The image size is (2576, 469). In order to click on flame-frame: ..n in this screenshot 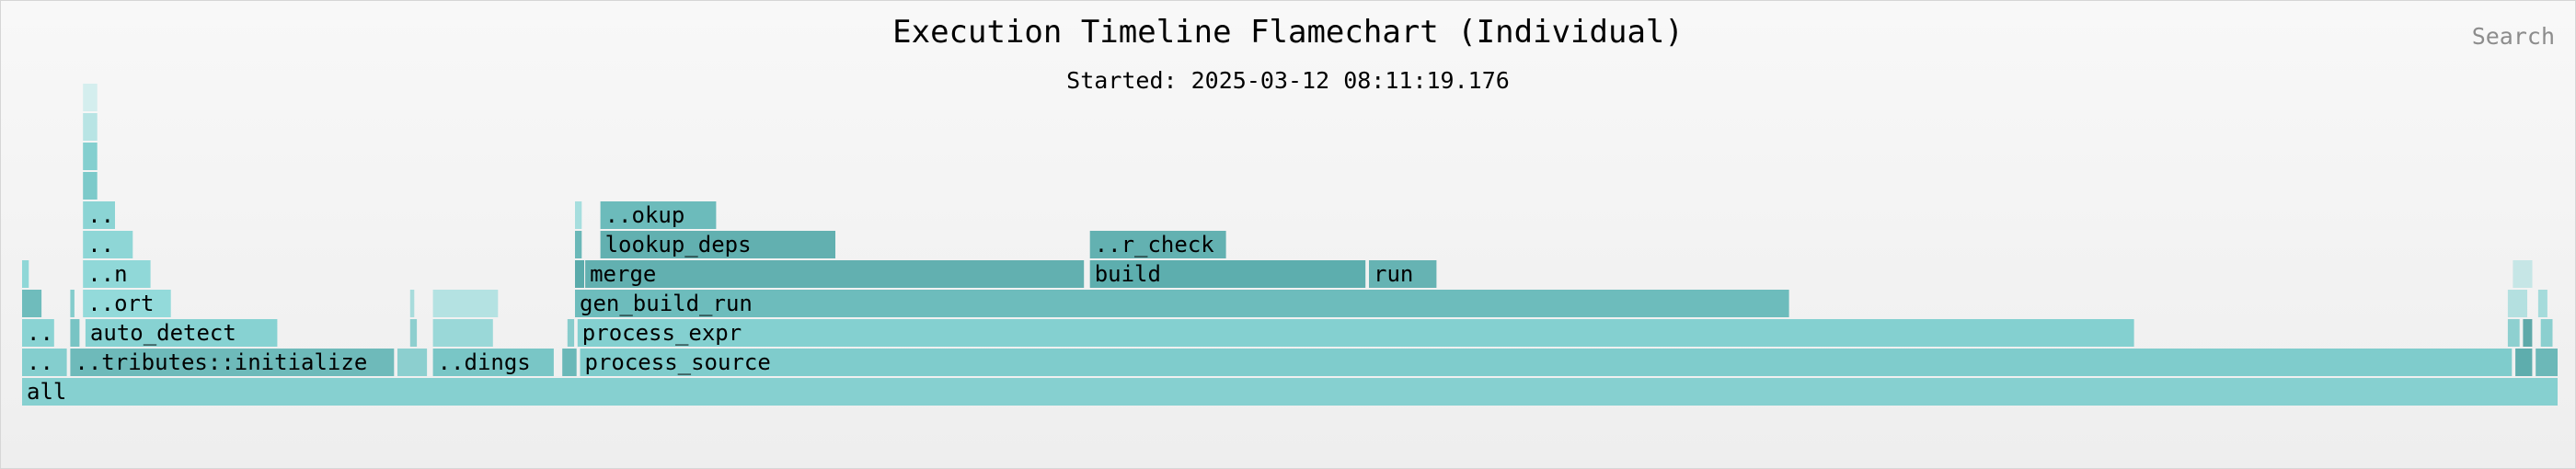, I will do `click(117, 274)`.